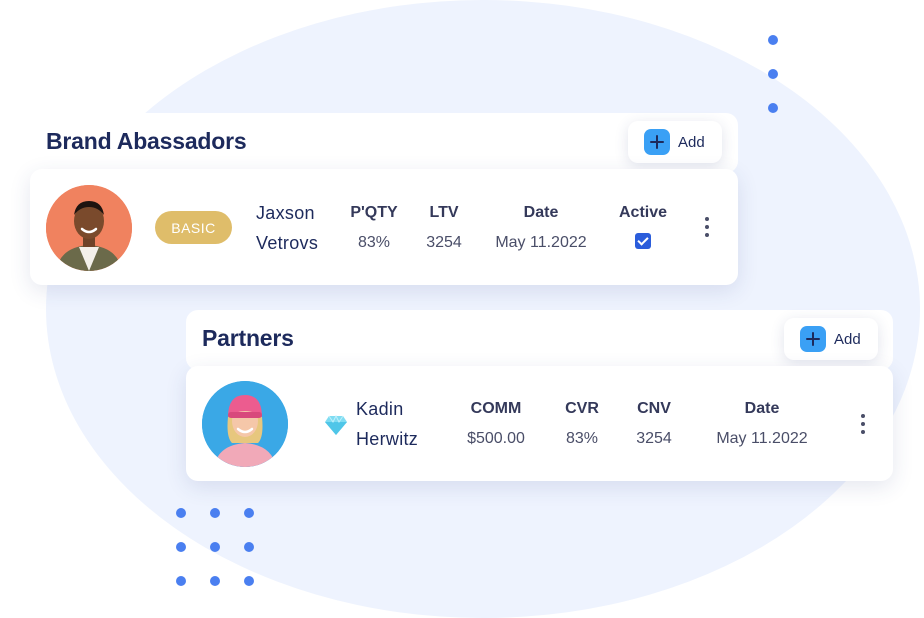  Describe the element at coordinates (387, 424) in the screenshot. I see `partner-name: Kadin Herwitz` at that location.